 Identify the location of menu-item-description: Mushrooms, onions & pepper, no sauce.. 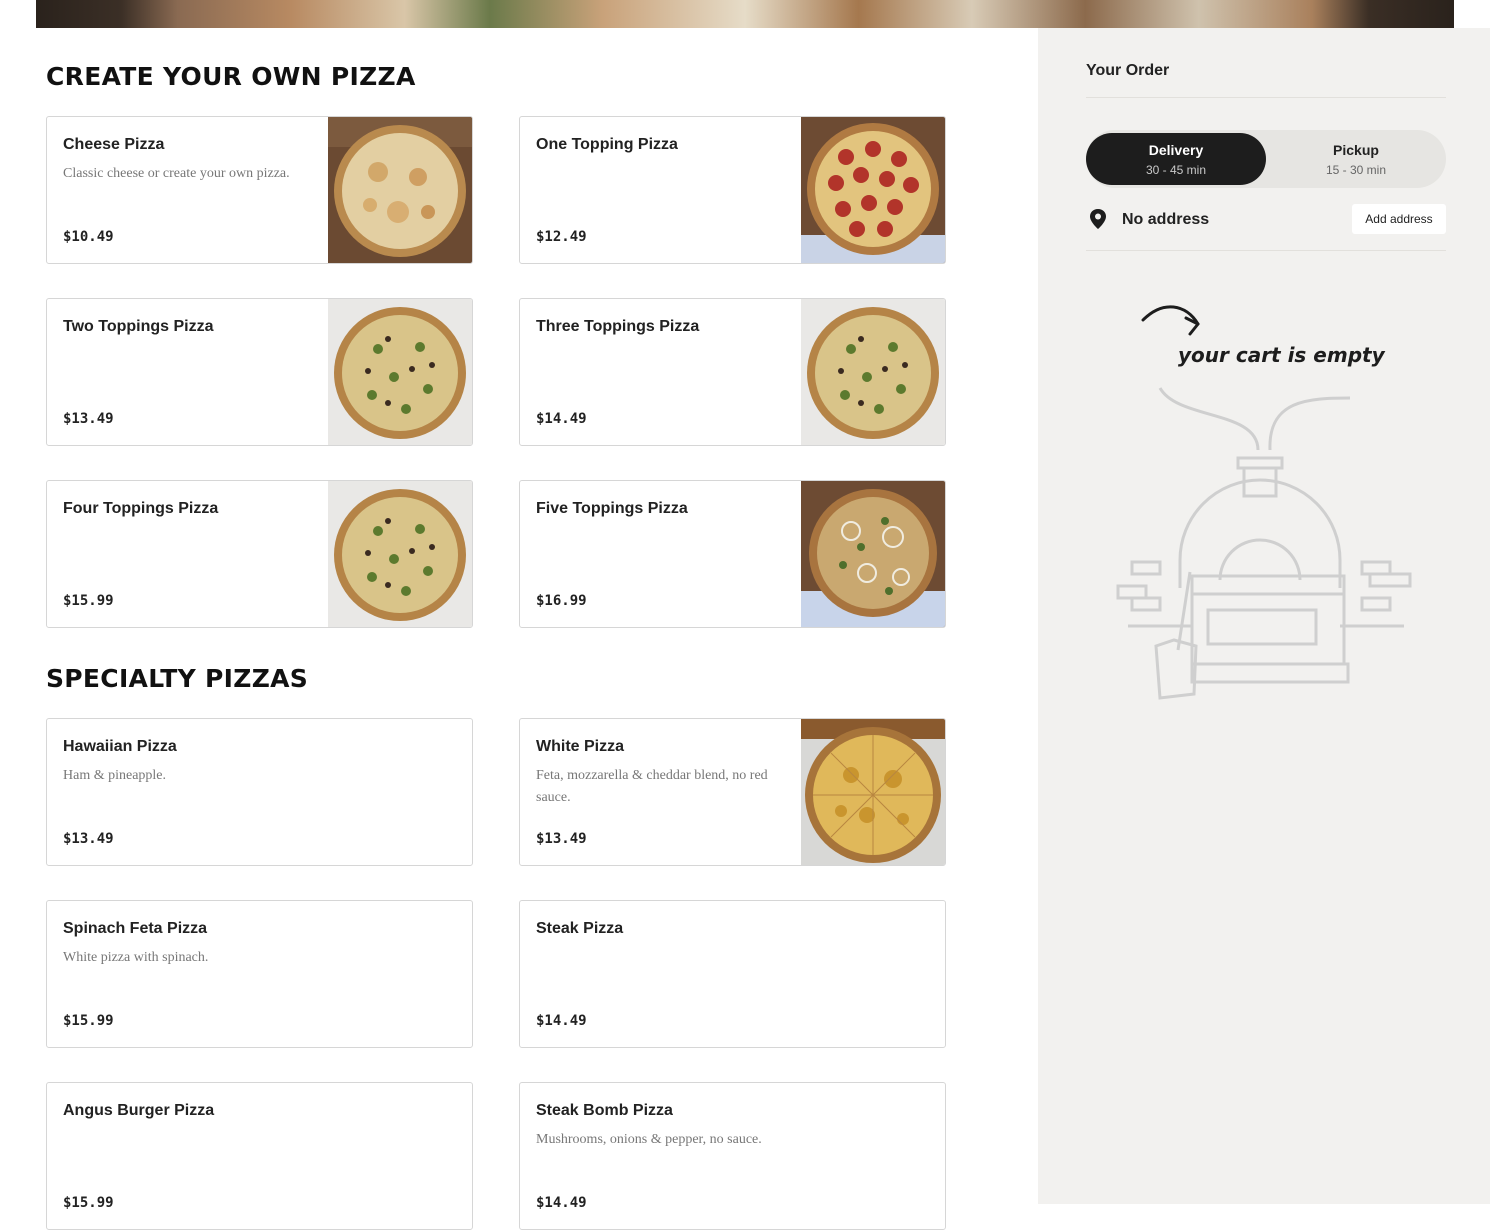
(649, 1139).